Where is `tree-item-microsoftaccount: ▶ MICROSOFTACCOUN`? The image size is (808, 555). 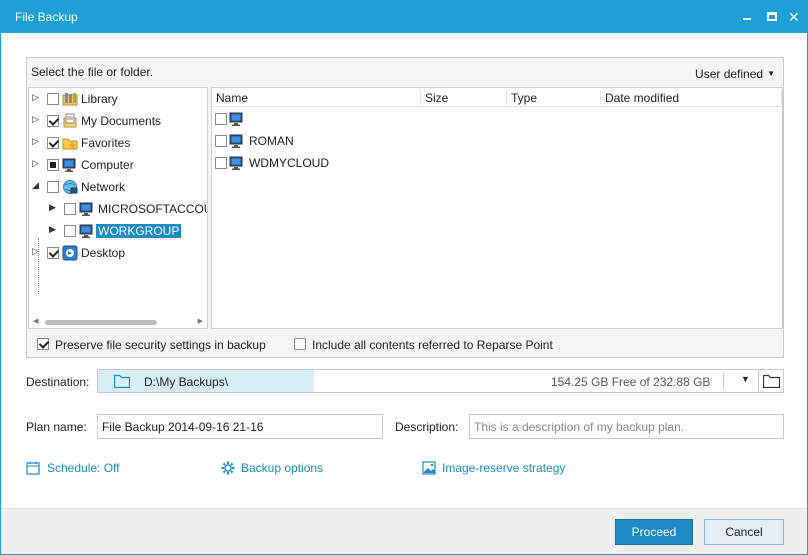 tree-item-microsoftaccount: ▶ MICROSOFTACCOUN is located at coordinates (119, 209).